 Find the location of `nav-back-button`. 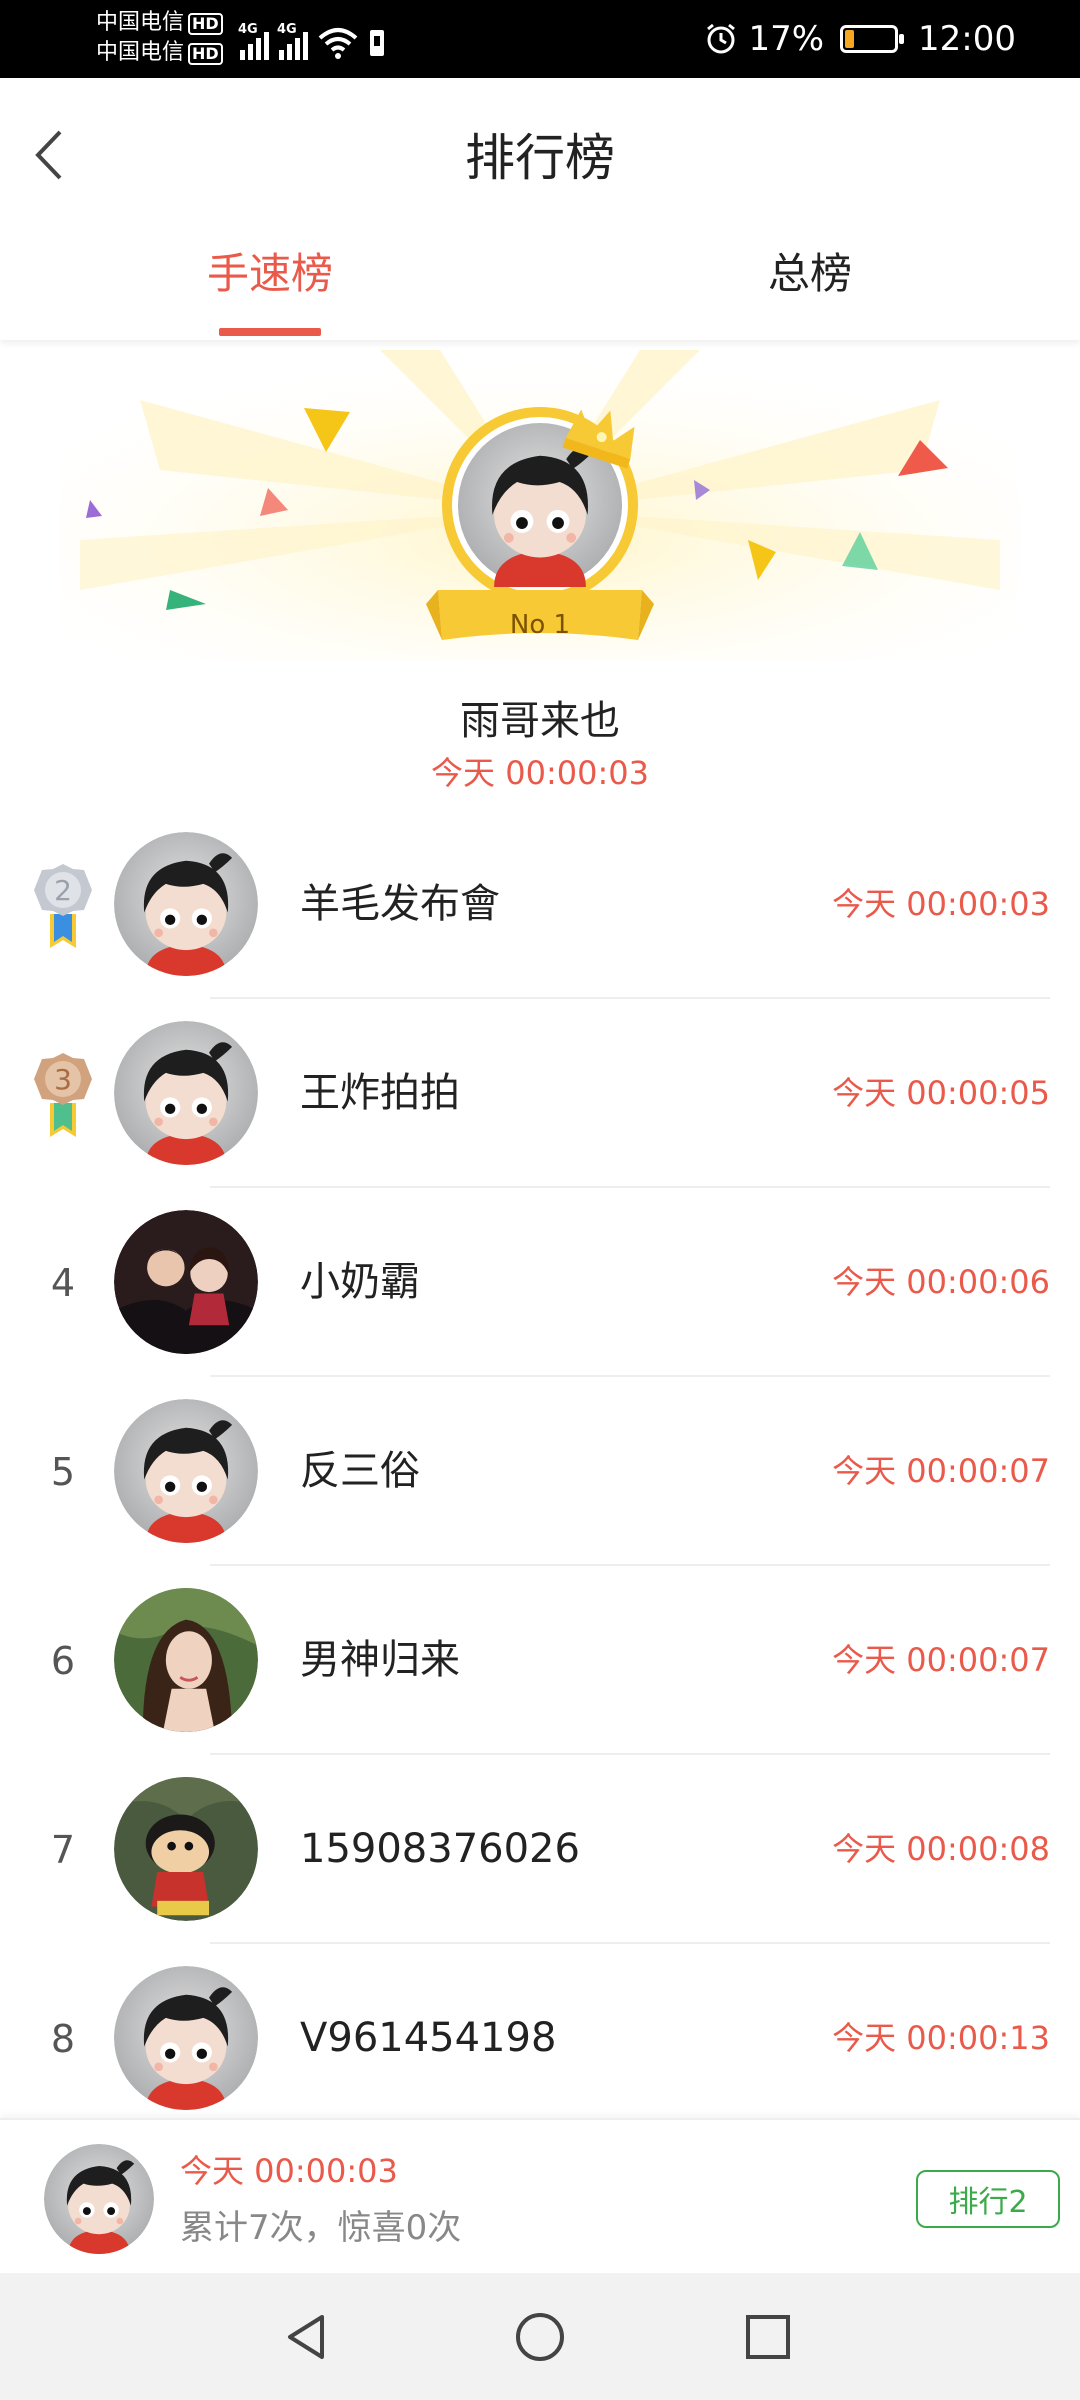

nav-back-button is located at coordinates (308, 2337).